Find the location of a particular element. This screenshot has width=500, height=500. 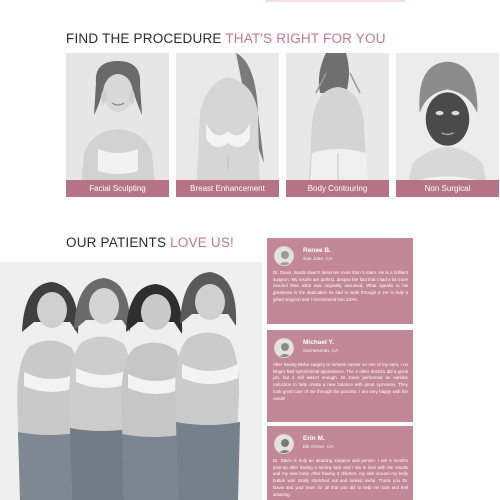

facial-sculpting-photo is located at coordinates (117, 125).